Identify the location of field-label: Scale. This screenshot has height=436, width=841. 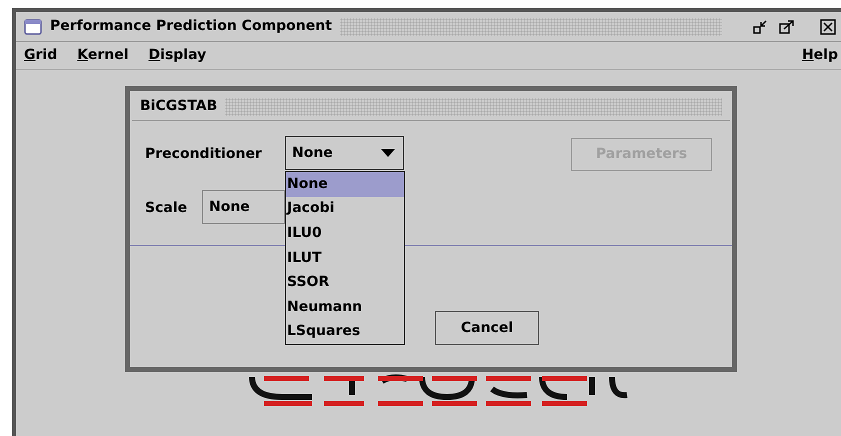
(166, 208).